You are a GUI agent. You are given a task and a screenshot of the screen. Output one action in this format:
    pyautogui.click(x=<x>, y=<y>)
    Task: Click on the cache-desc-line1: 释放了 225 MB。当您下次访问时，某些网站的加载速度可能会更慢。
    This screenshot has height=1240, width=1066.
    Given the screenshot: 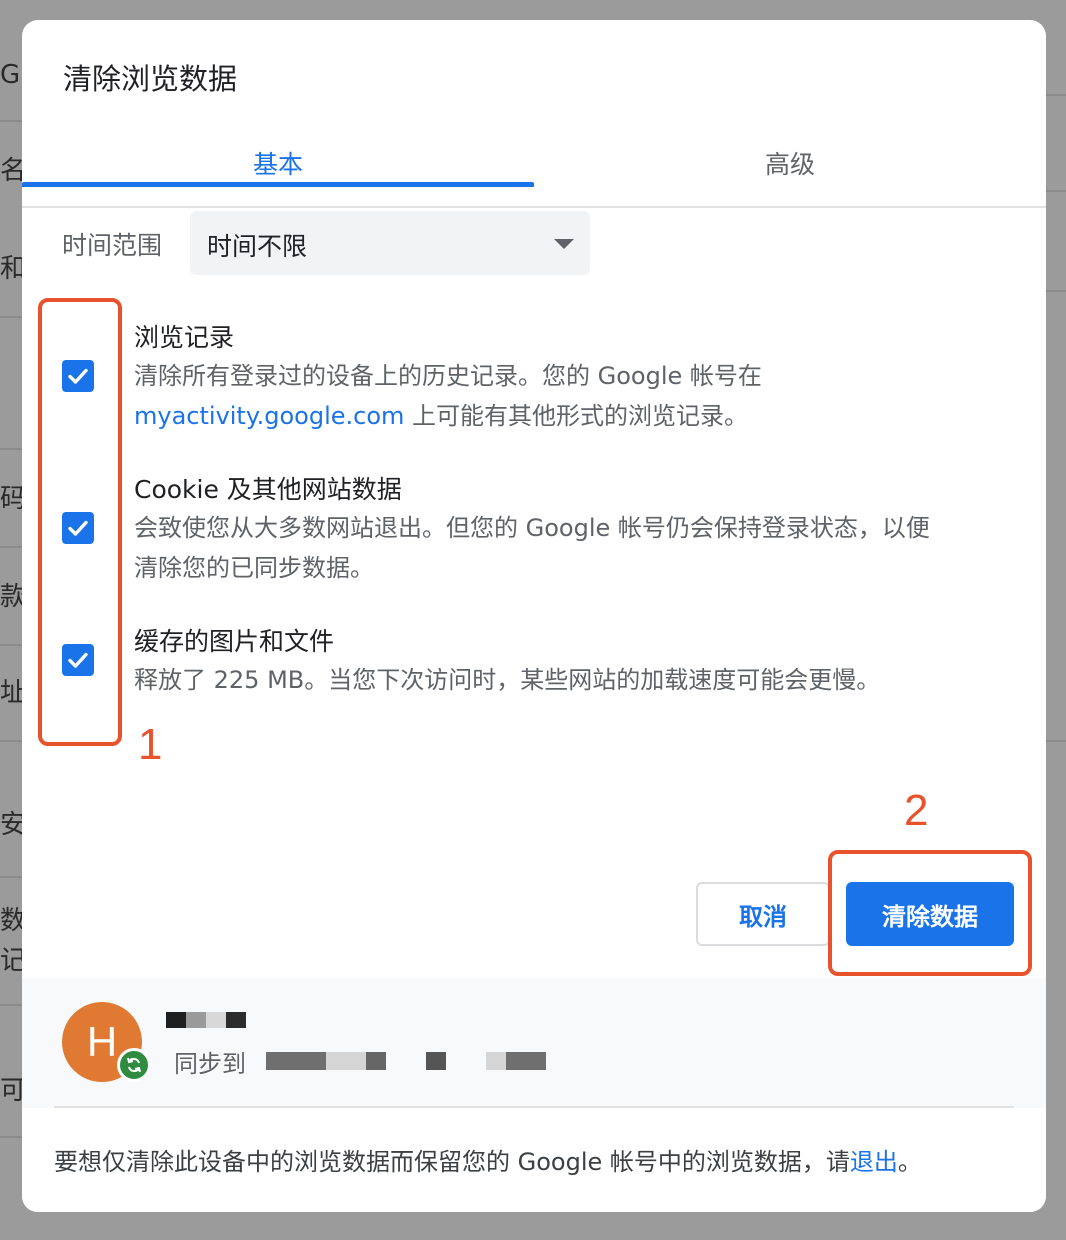 What is the action you would take?
    pyautogui.click(x=507, y=680)
    